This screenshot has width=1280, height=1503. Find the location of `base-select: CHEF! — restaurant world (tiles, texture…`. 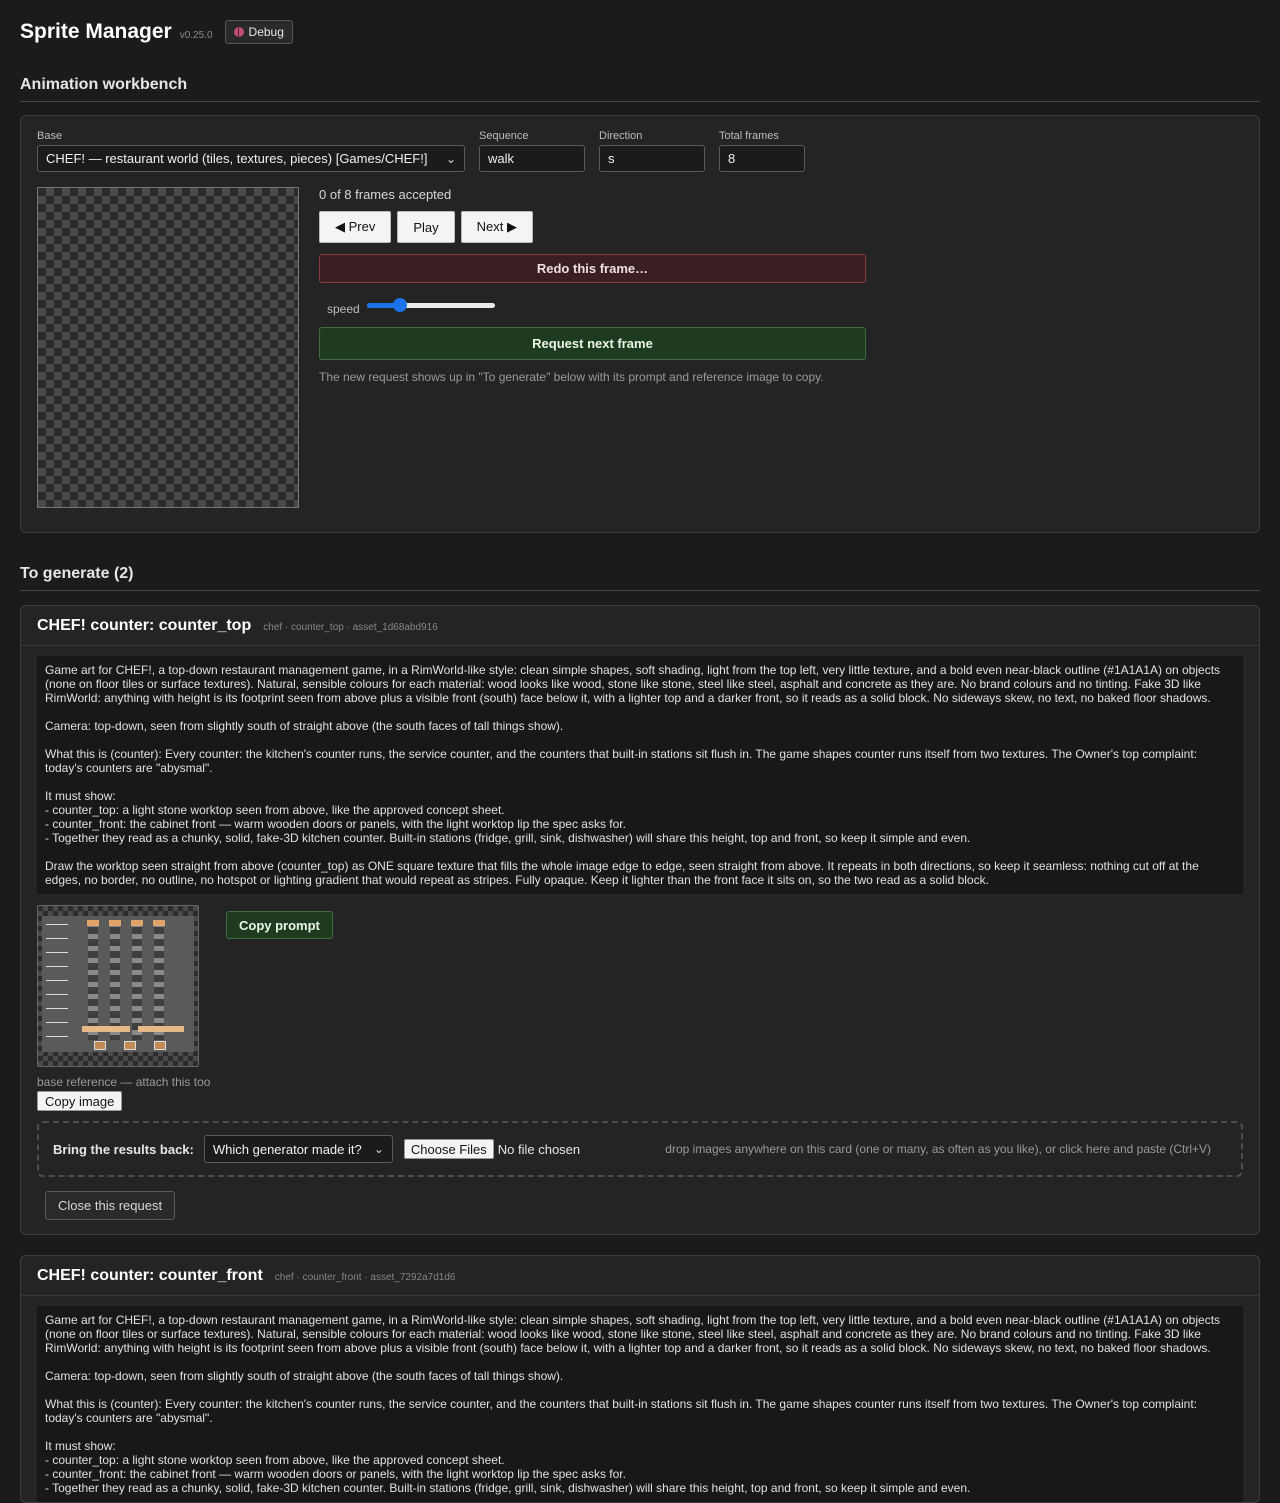

base-select: CHEF! — restaurant world (tiles, texture… is located at coordinates (251, 158).